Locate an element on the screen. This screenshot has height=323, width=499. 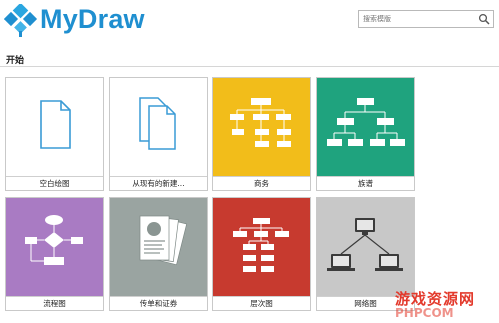
search-icon is located at coordinates (484, 19).